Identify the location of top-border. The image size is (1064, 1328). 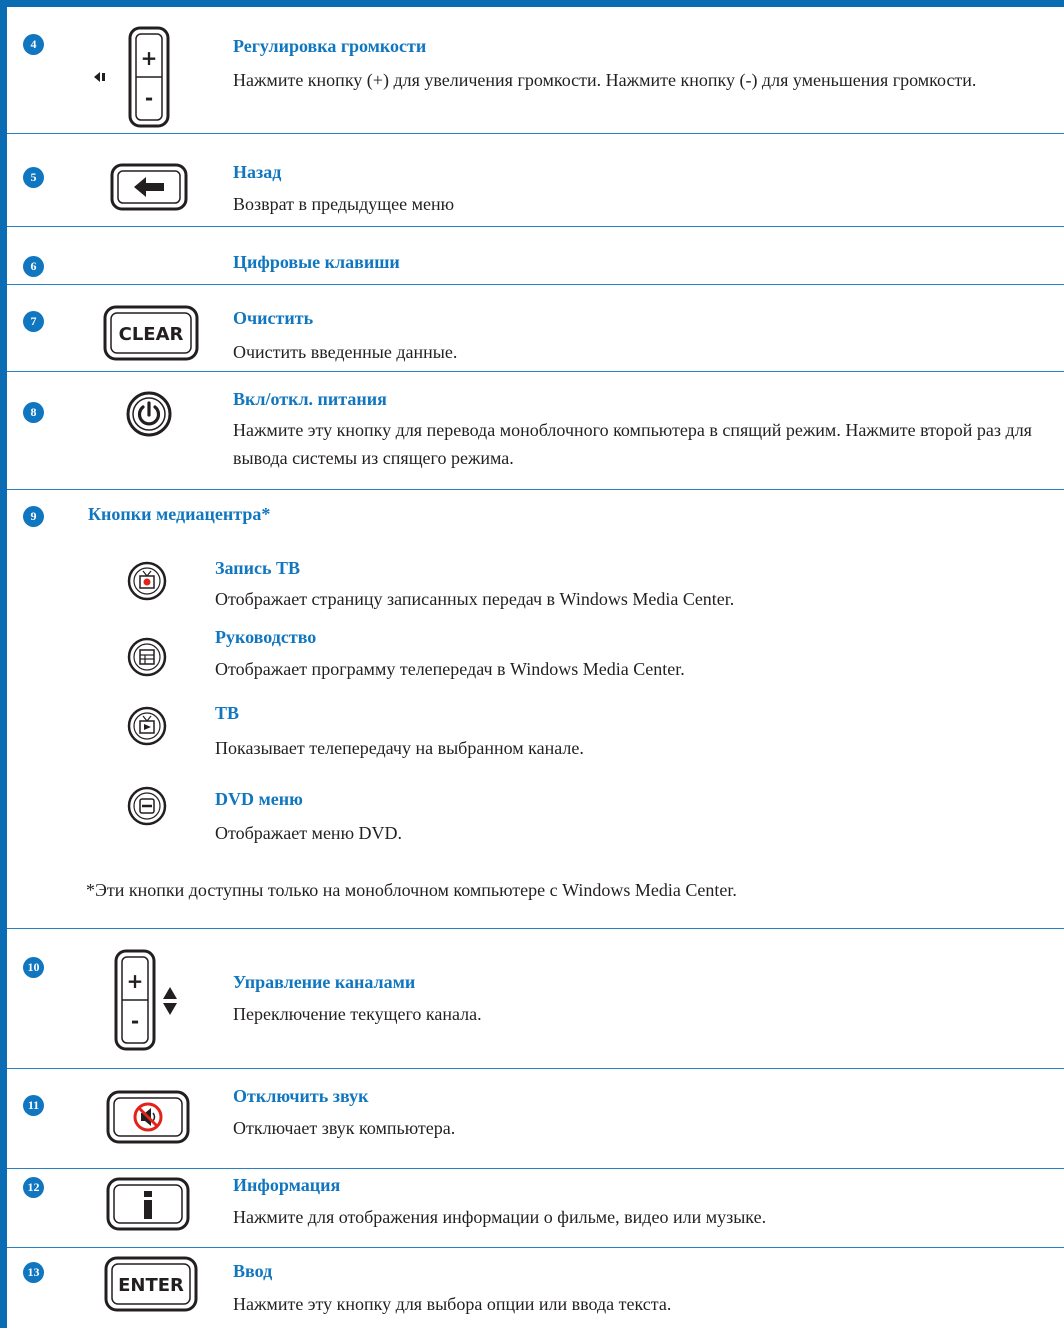
(532, 3).